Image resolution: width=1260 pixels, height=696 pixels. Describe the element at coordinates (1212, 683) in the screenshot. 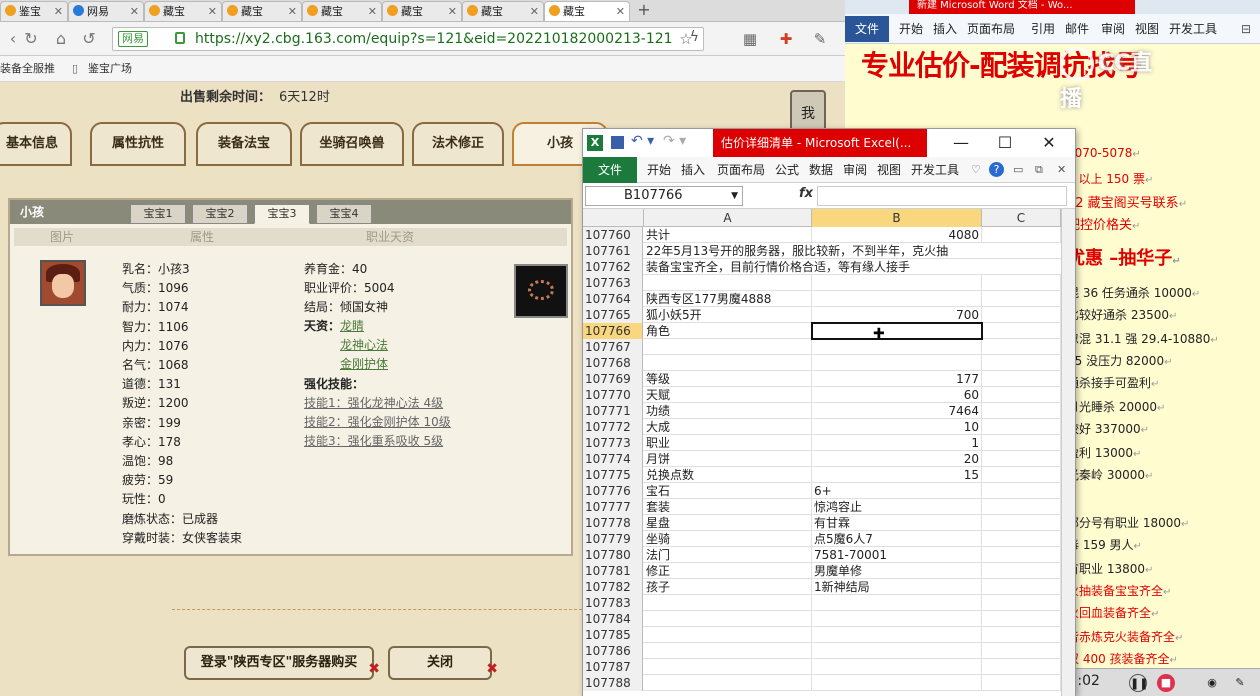

I see `camera-icon: ◉` at that location.